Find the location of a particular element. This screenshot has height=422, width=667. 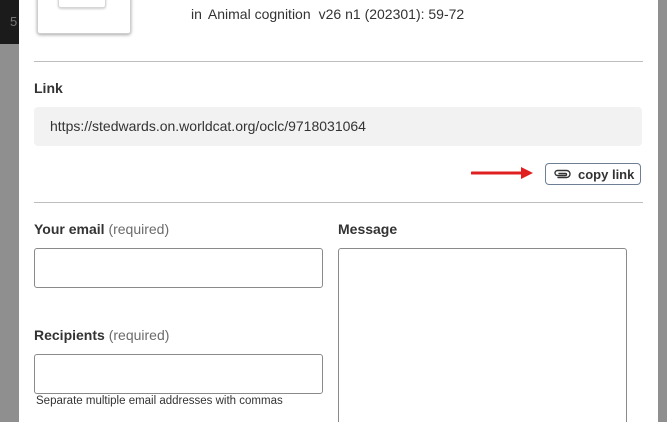

citation-line: in Animal cognition v26 n1 (202301): 59-72 is located at coordinates (327, 14).